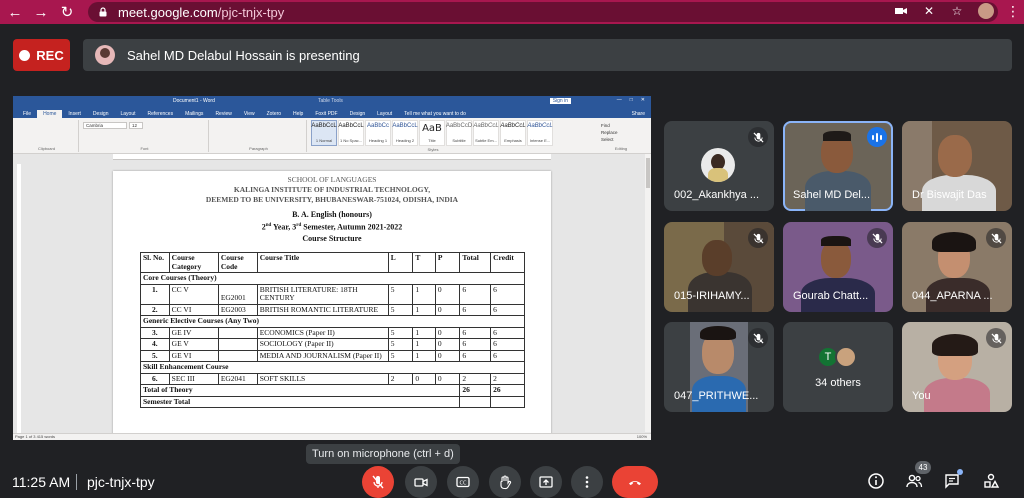 The image size is (1024, 498). I want to click on reload-icon: ↻, so click(67, 12).